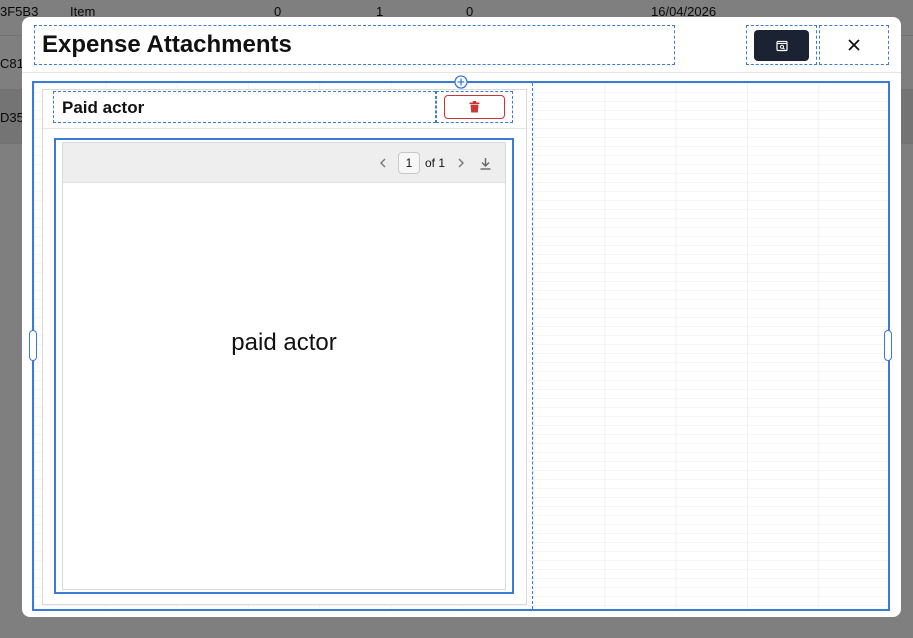  I want to click on page-total-label: of 1, so click(435, 163).